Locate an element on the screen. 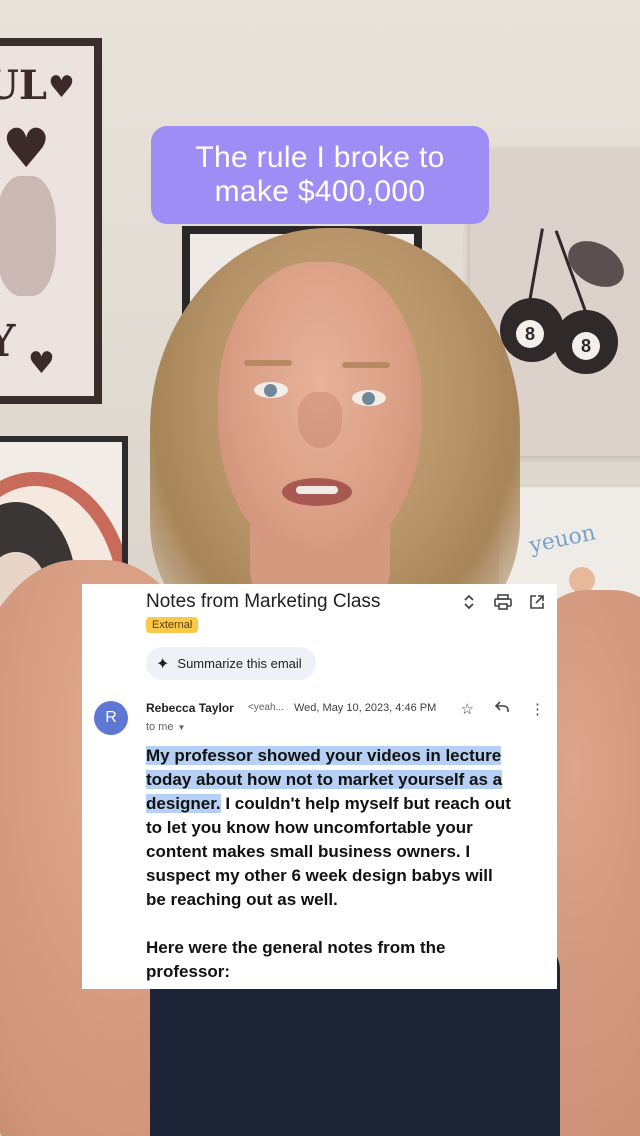  notes-line-2: professor: is located at coordinates (188, 971).